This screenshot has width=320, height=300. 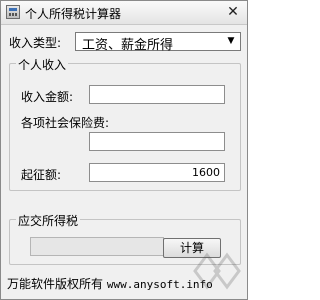 What do you see at coordinates (42, 64) in the screenshot?
I see `personal-income-legend: 个人收入` at bounding box center [42, 64].